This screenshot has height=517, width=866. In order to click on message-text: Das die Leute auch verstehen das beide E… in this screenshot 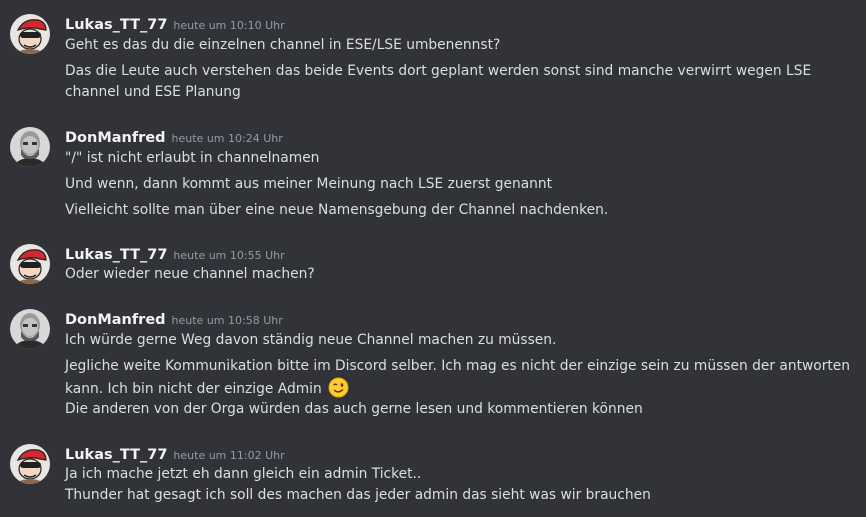, I will do `click(438, 71)`.